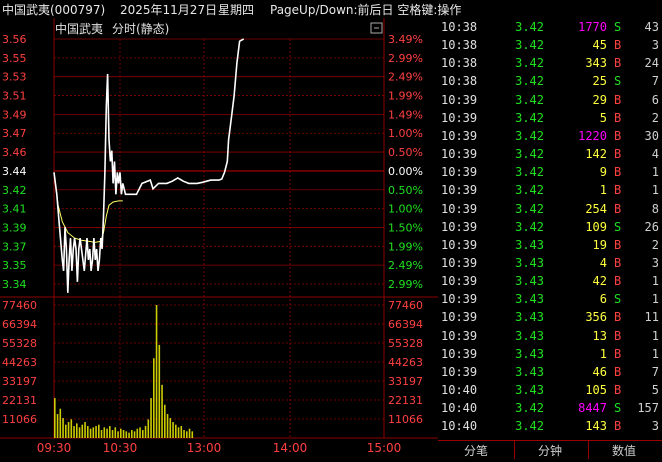  What do you see at coordinates (459, 27) in the screenshot?
I see `trade-time: 10:38` at bounding box center [459, 27].